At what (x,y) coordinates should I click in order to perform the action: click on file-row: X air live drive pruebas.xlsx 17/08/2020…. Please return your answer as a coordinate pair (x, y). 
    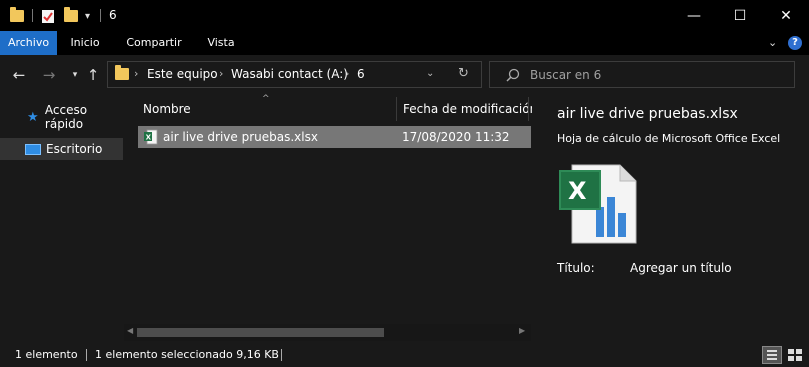
    Looking at the image, I should click on (334, 137).